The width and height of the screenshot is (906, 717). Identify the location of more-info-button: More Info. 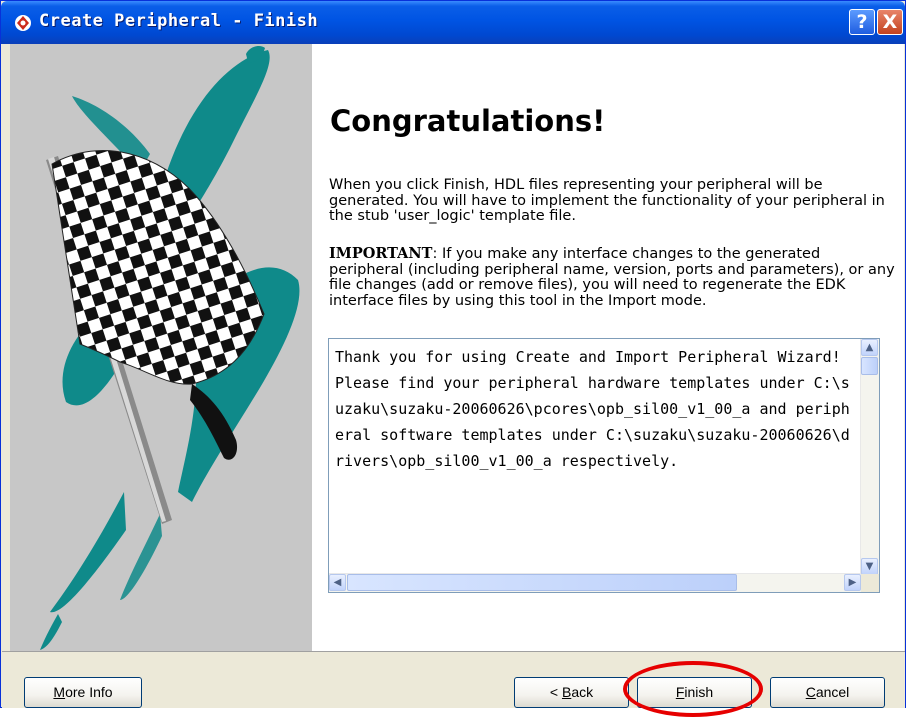
(83, 692).